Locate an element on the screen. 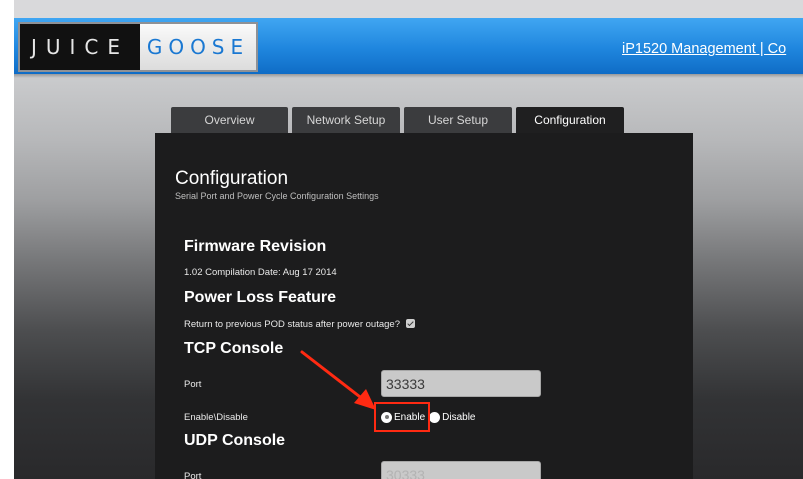  juicegoose-logo: JUICE GOOSE is located at coordinates (138, 47).